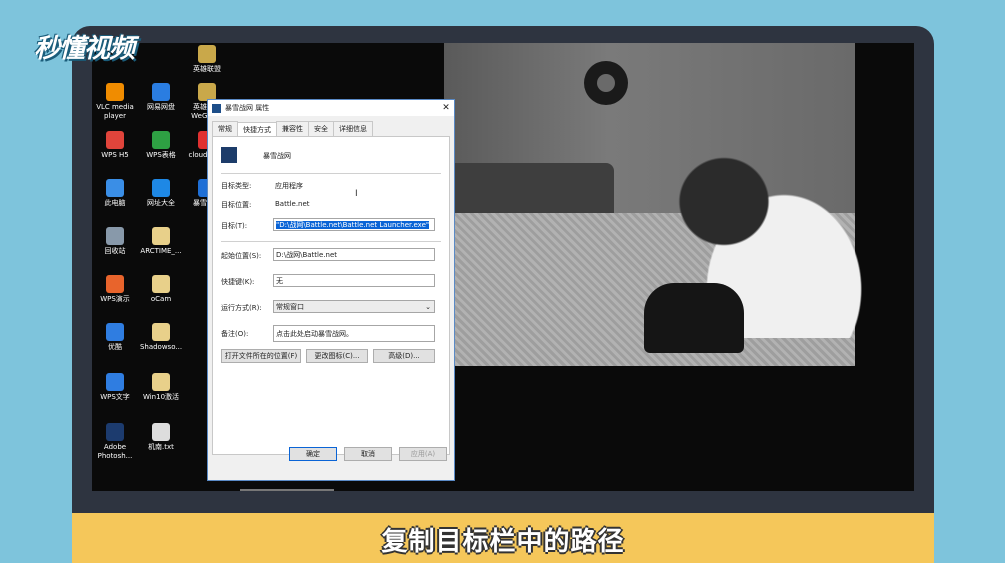 This screenshot has width=1005, height=563. Describe the element at coordinates (161, 203) in the screenshot. I see `desktop-icon-label: 网址大全` at that location.